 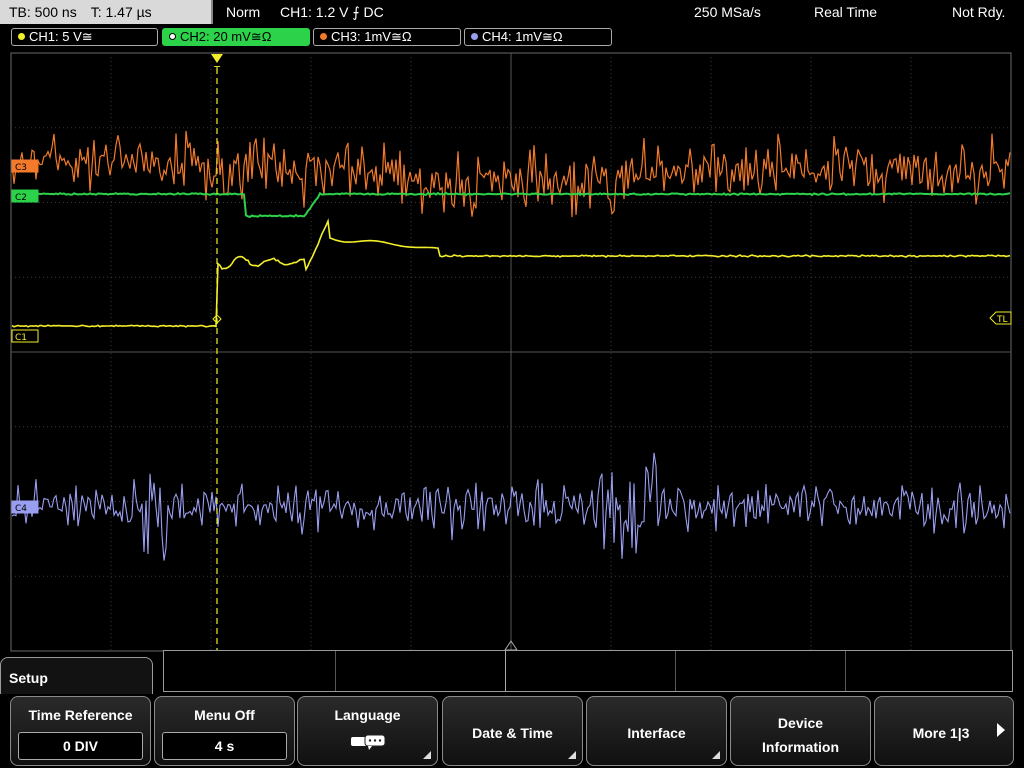 I want to click on channel-tab-ch1: CH1: 5 V≅, so click(x=84, y=37).